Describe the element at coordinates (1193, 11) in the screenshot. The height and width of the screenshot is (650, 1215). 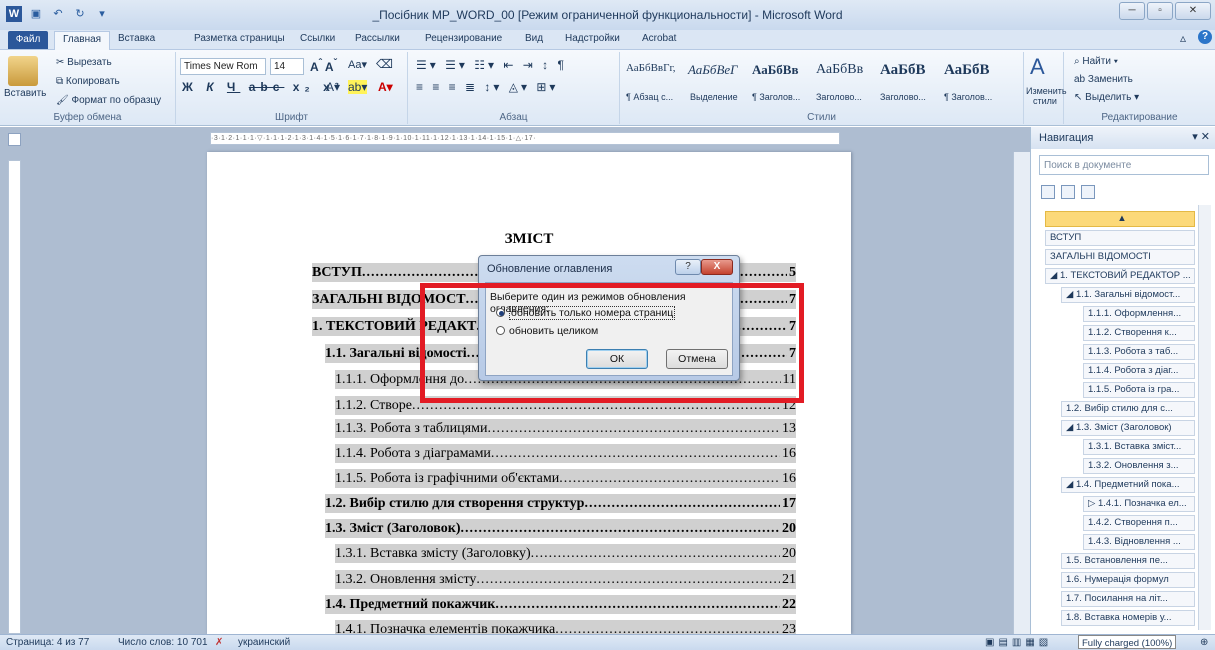
I see `close-window-button: ✕` at that location.